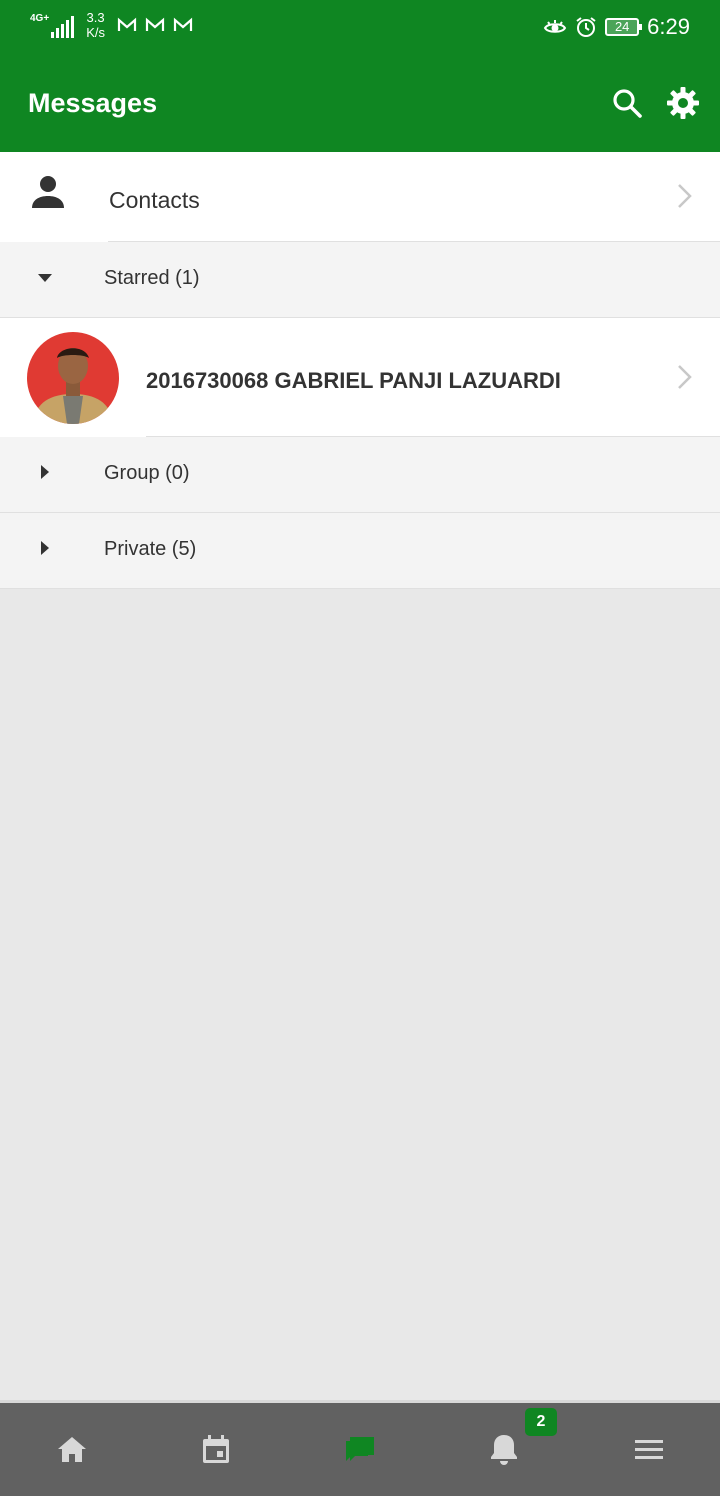  Describe the element at coordinates (63, 25) in the screenshot. I see `signal-icon` at that location.